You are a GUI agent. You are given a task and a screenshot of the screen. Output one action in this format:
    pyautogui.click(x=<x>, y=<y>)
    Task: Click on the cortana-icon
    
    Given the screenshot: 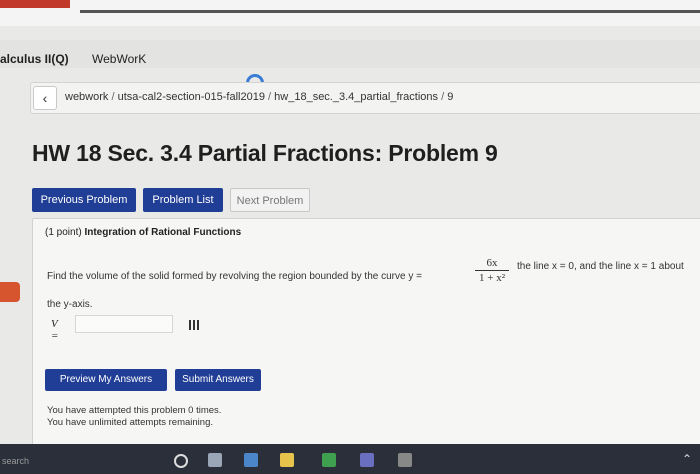 What is the action you would take?
    pyautogui.click(x=181, y=461)
    